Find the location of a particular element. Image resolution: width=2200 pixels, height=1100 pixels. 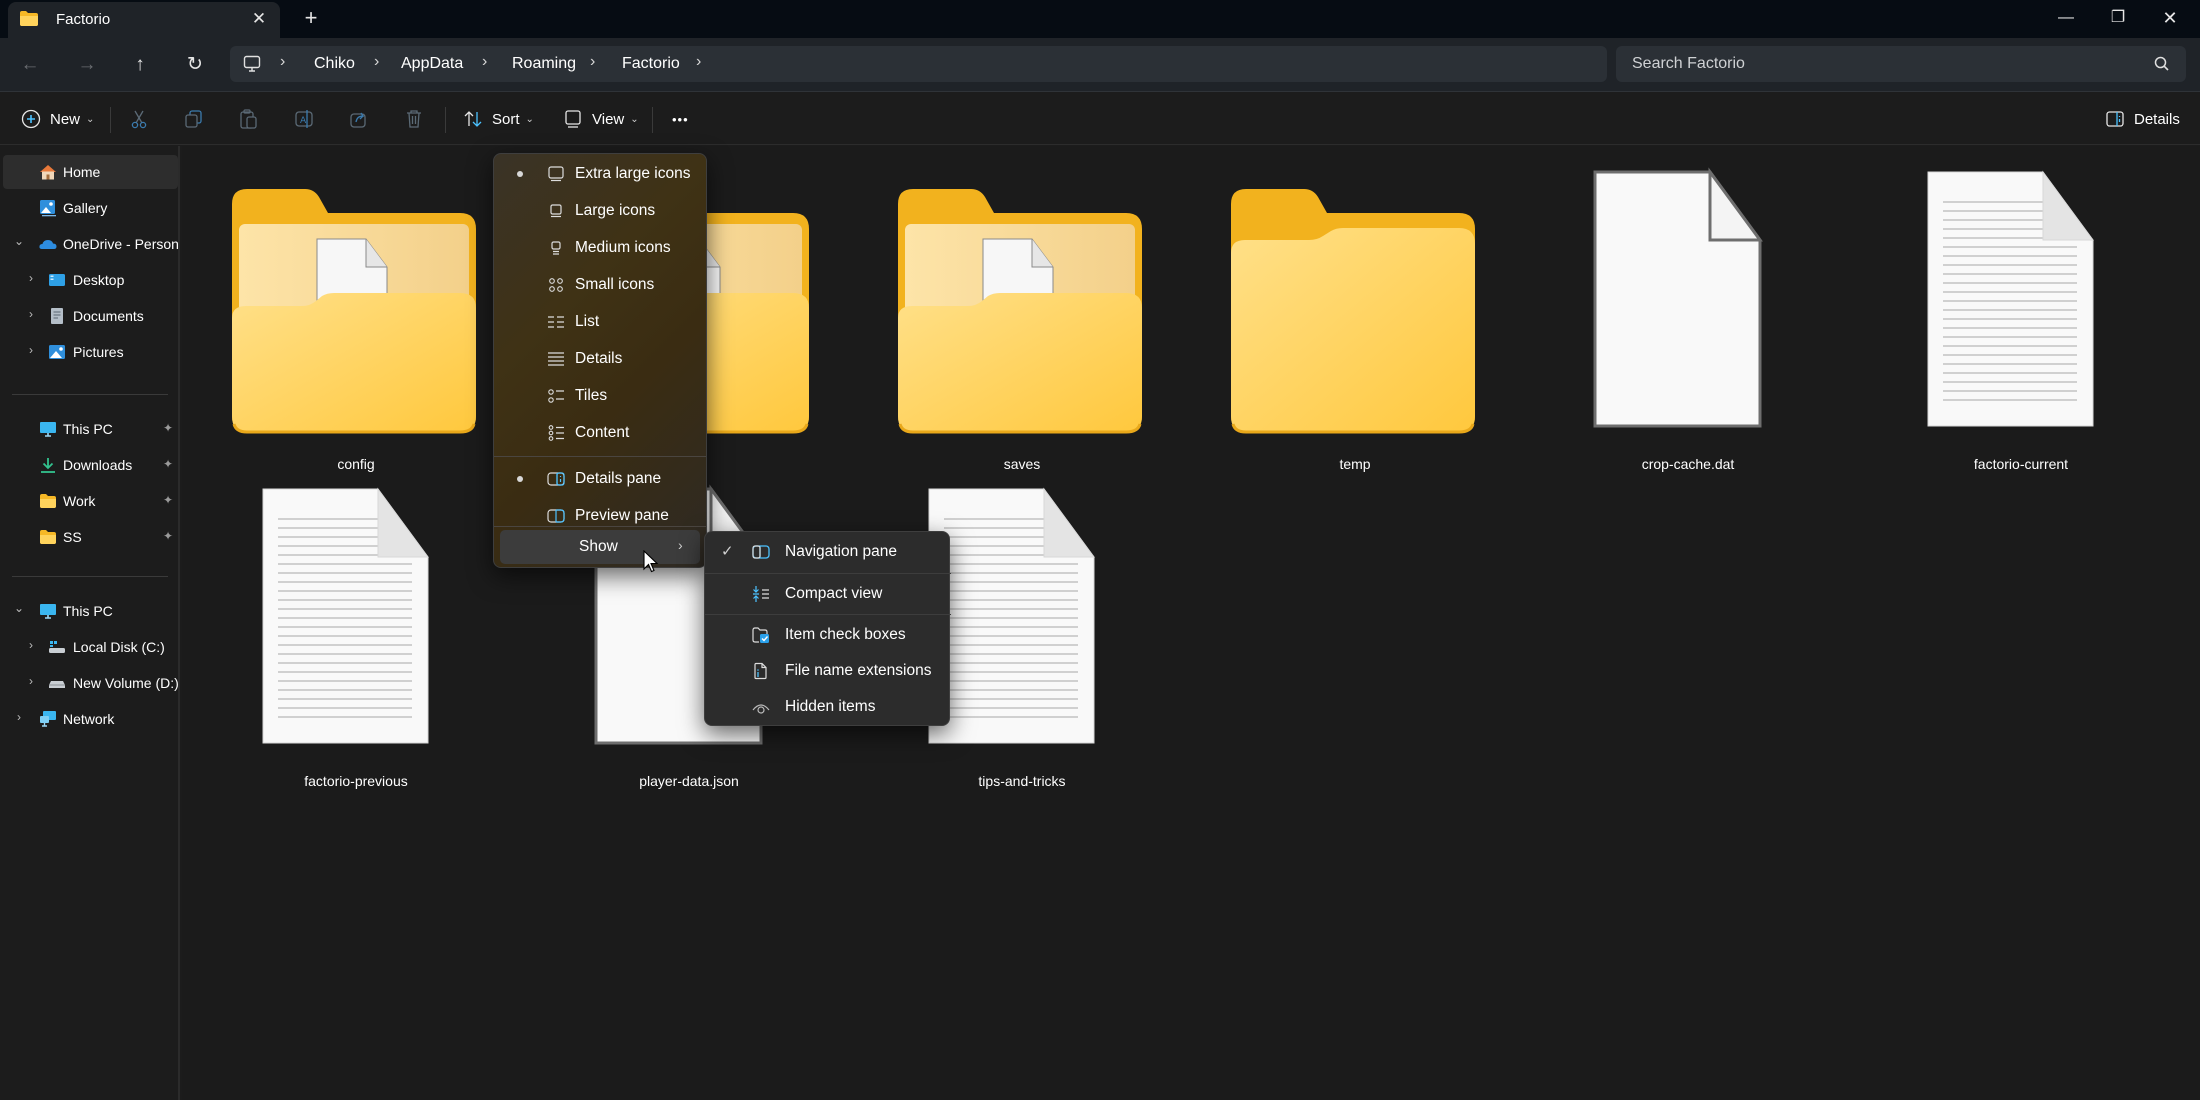

forward-button: → is located at coordinates (87, 65).